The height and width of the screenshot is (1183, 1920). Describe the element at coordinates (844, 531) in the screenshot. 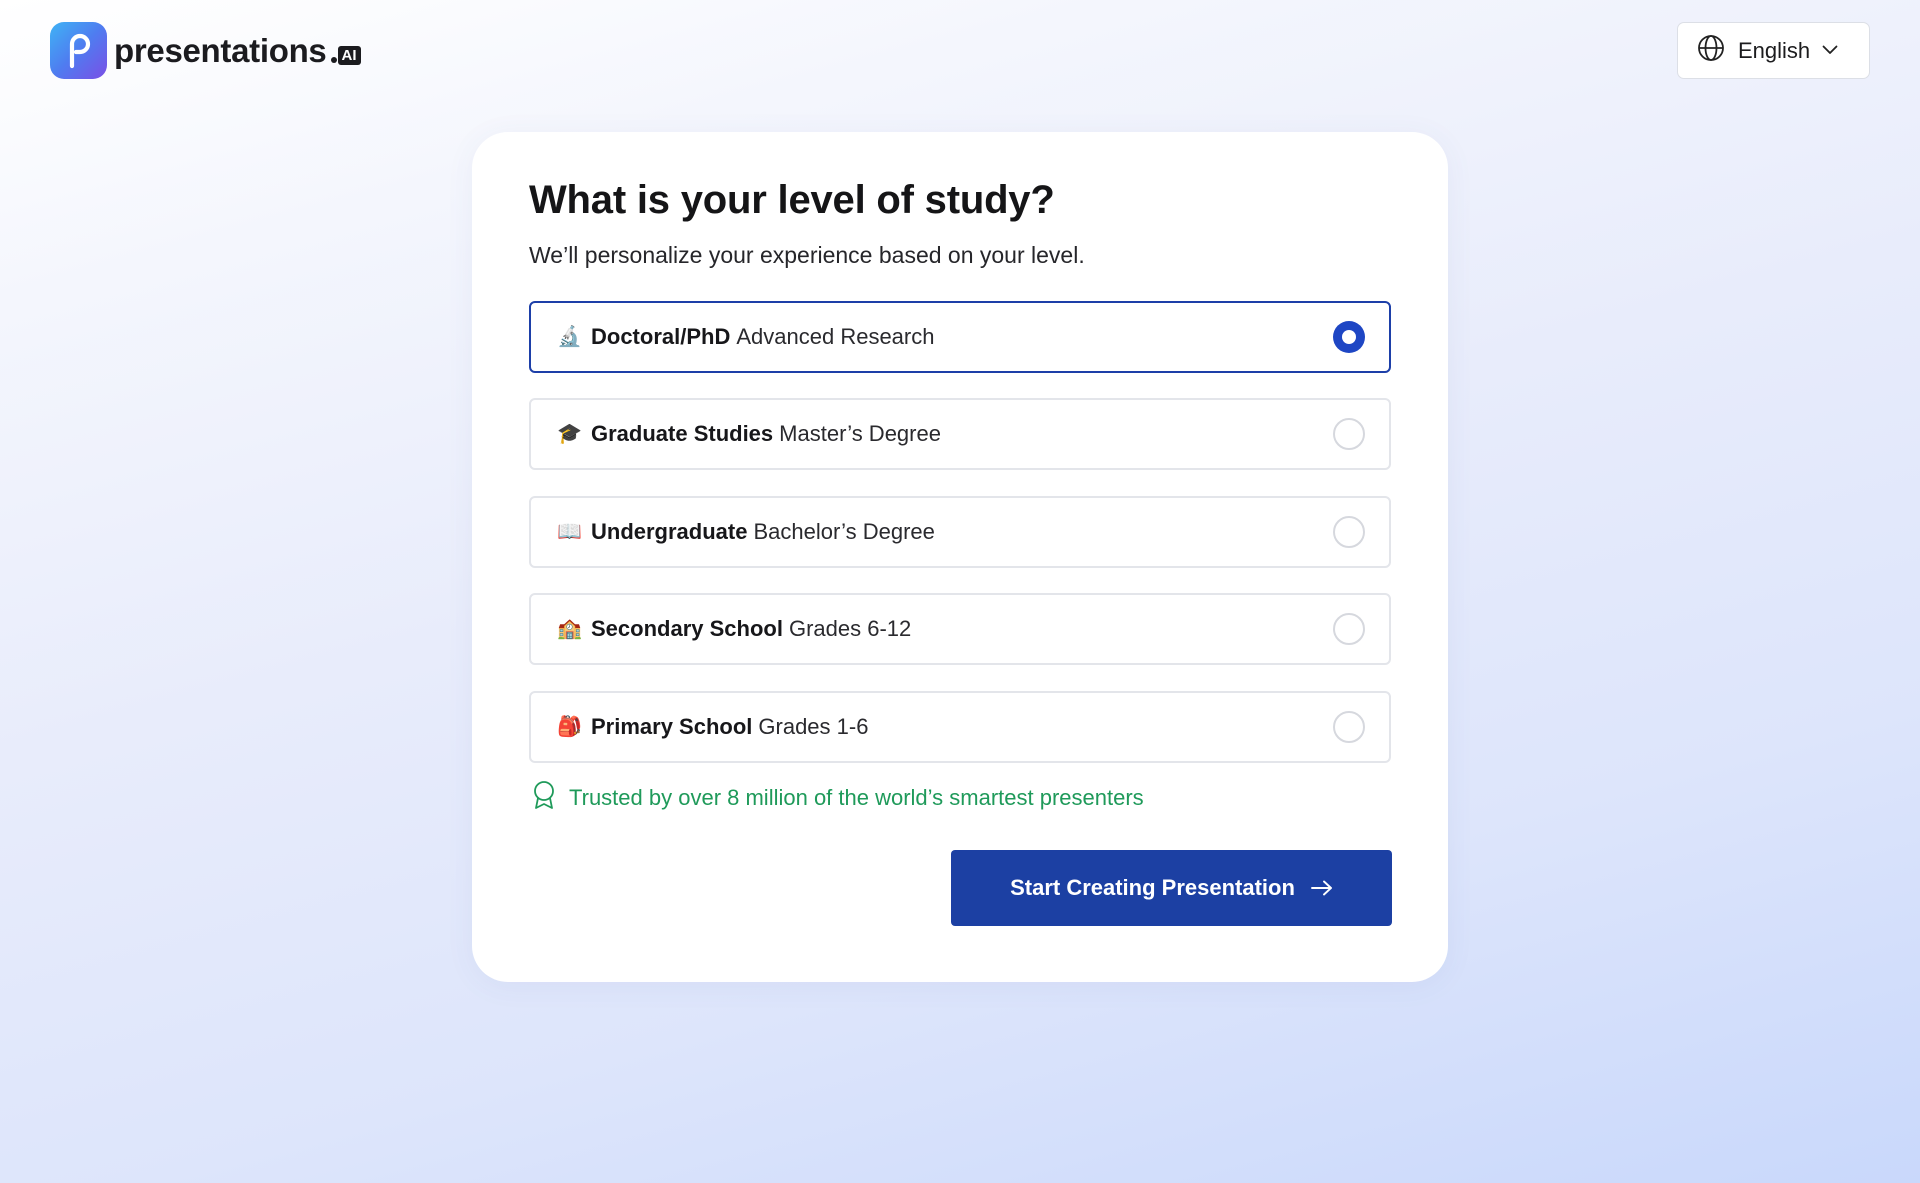

I see `option-description: Bachelor’s Degree` at that location.